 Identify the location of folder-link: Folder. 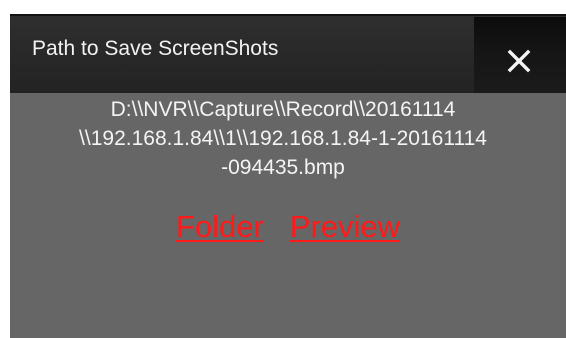
(220, 226).